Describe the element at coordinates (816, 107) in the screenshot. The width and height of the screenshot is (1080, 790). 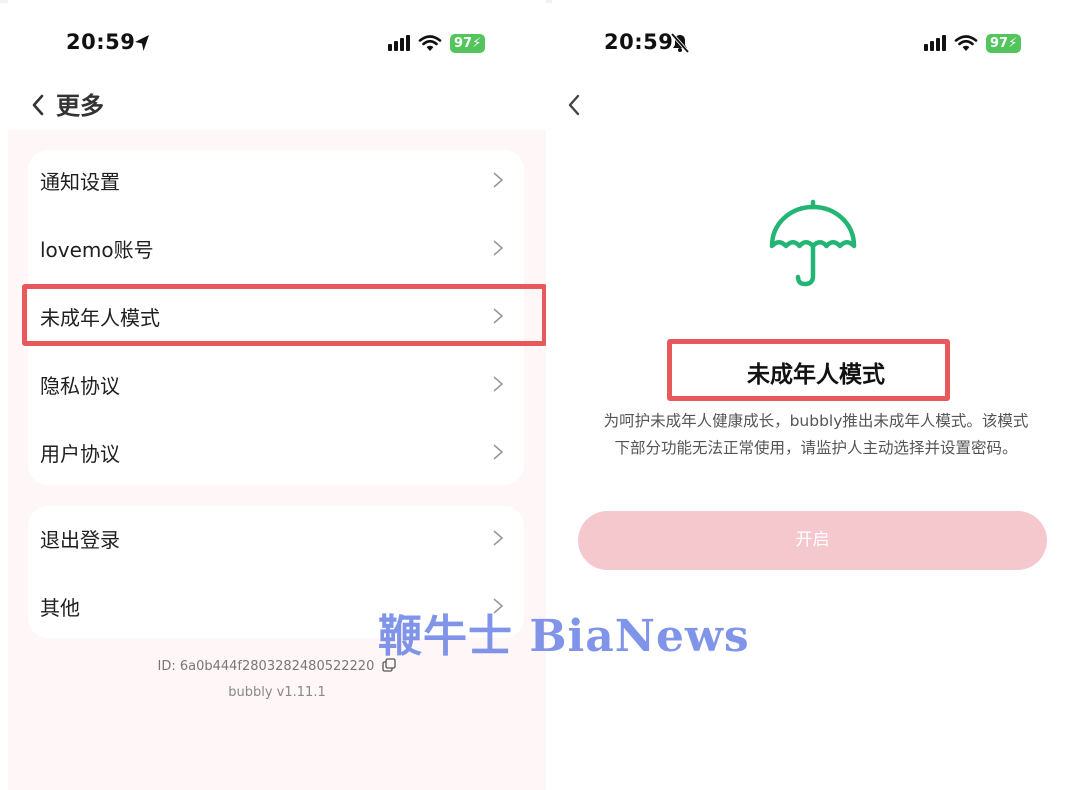
I see `nav-bar` at that location.